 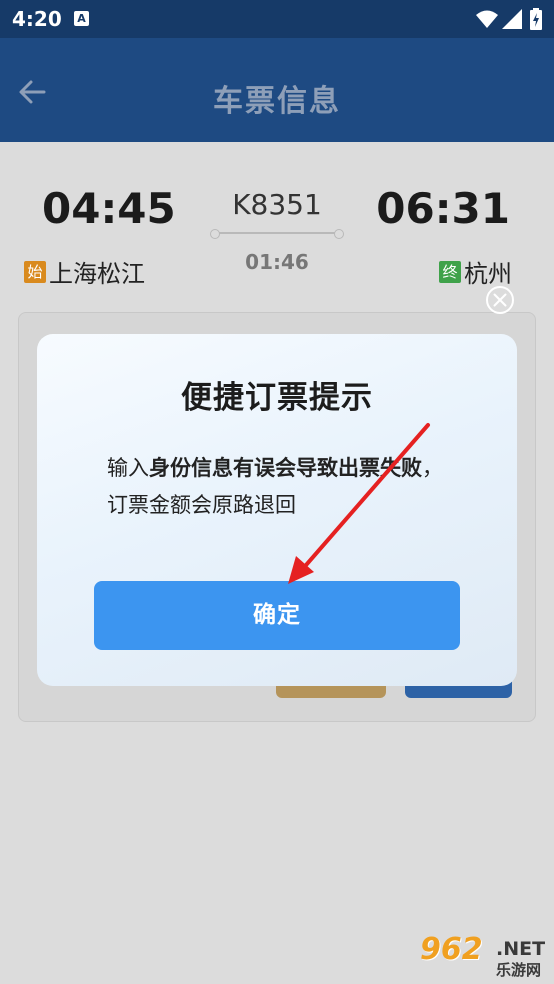 I want to click on watermark-number: 962, so click(x=451, y=949).